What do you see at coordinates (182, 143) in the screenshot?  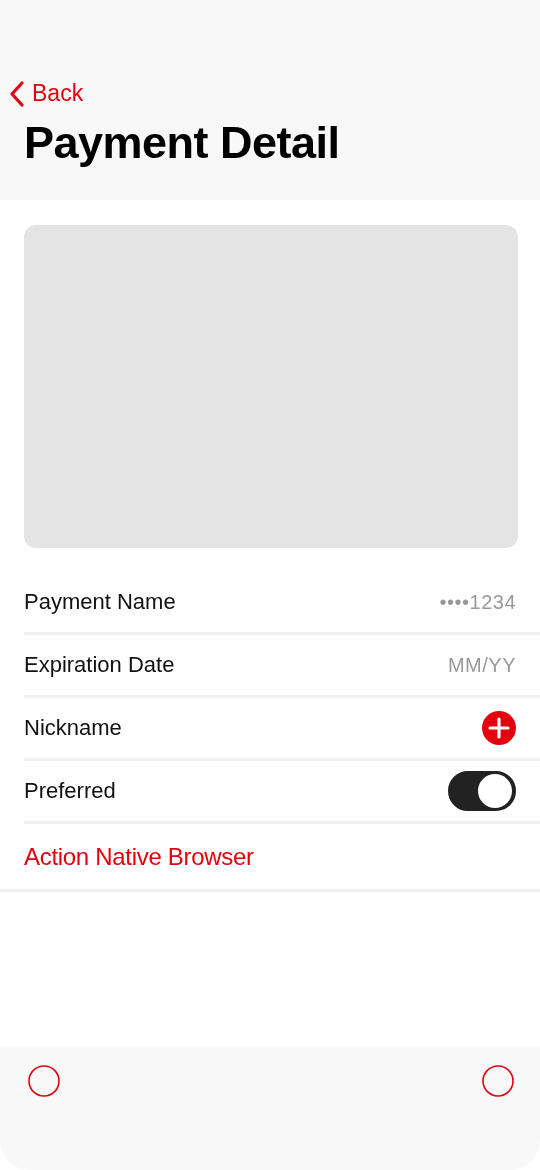 I see `page-title: Payment Detail` at bounding box center [182, 143].